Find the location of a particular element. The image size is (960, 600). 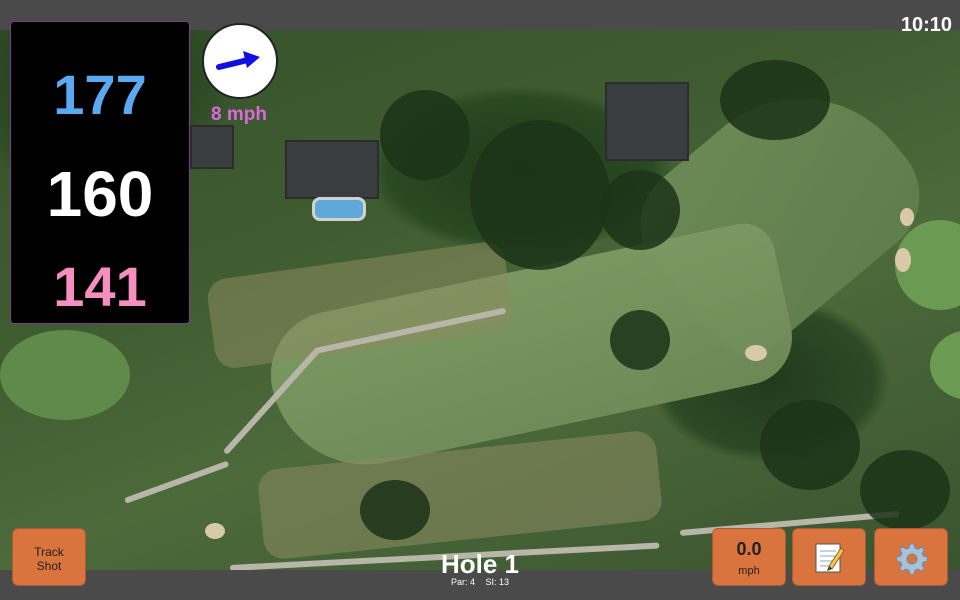

pool is located at coordinates (339, 209).